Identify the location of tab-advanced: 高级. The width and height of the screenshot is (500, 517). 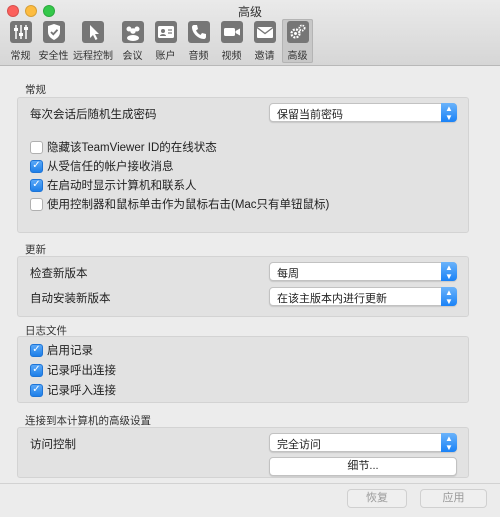
(297, 41).